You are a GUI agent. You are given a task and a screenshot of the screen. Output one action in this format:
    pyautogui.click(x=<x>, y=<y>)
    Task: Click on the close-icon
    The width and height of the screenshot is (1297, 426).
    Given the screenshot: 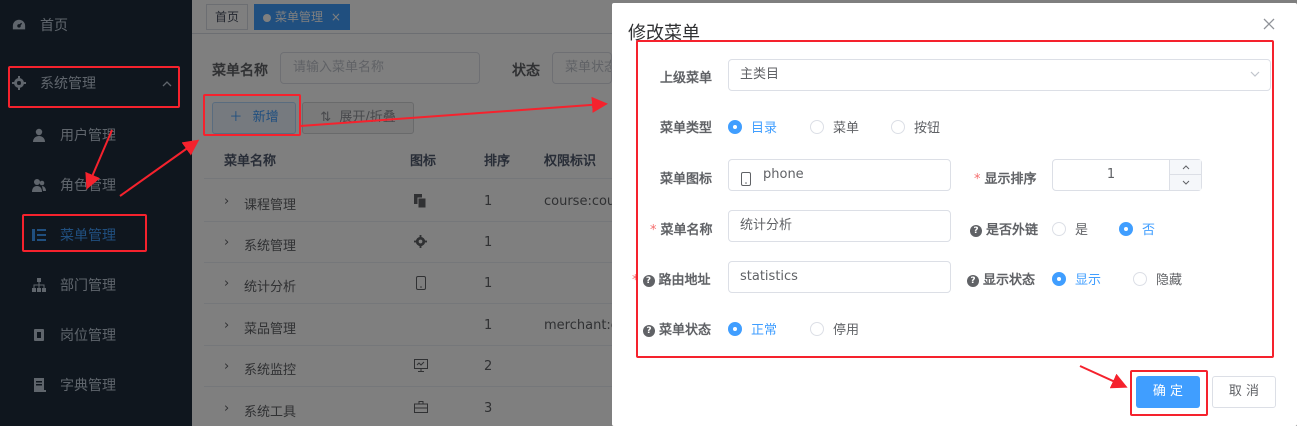 What is the action you would take?
    pyautogui.click(x=1270, y=25)
    